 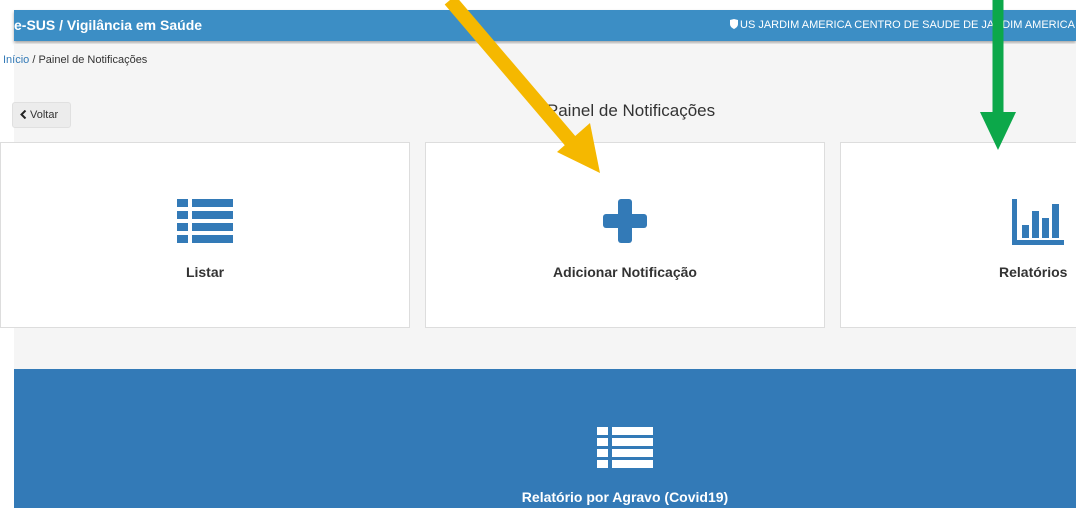 I want to click on back-button-label: Voltar, so click(x=44, y=115).